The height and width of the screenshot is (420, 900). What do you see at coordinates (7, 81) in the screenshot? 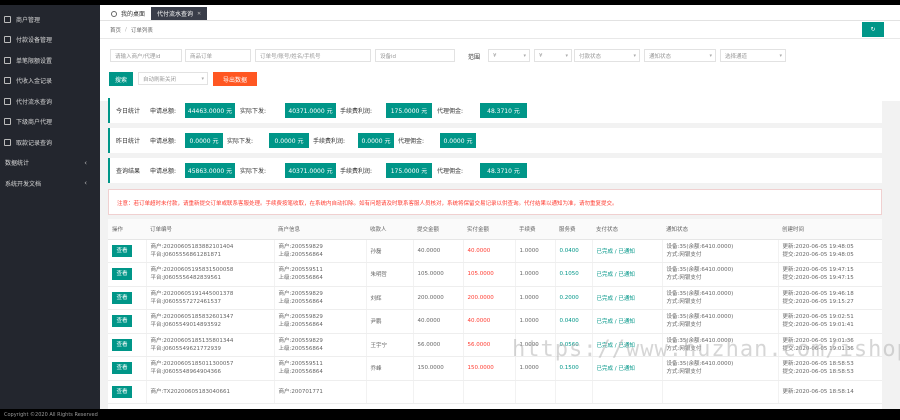
I see `deposit-icon` at bounding box center [7, 81].